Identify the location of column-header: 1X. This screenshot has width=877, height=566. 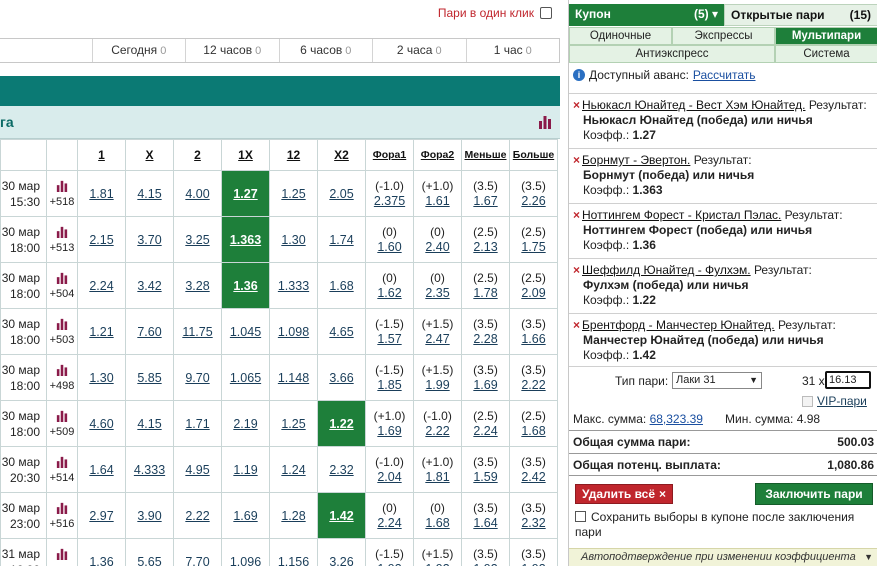
(245, 155).